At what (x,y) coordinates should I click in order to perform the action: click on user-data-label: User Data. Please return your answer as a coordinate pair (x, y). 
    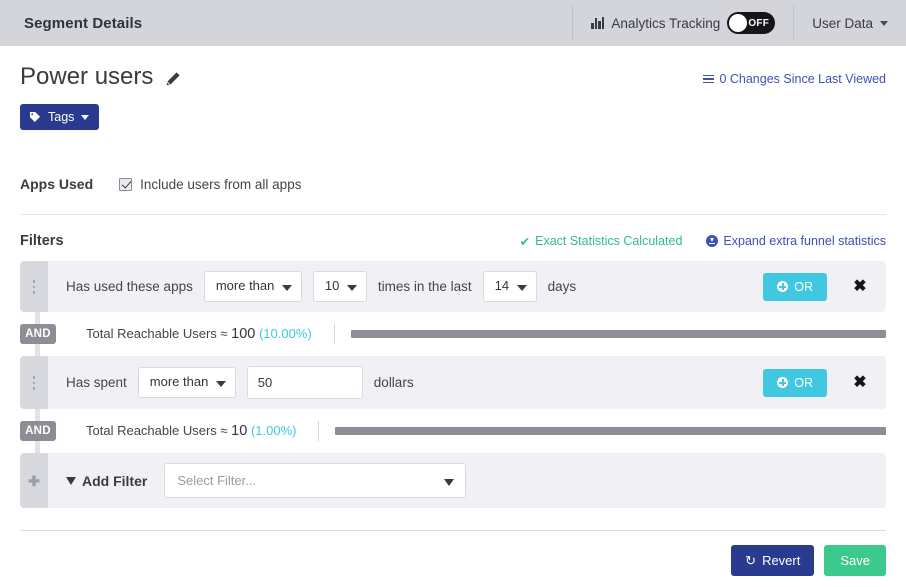
    Looking at the image, I should click on (842, 23).